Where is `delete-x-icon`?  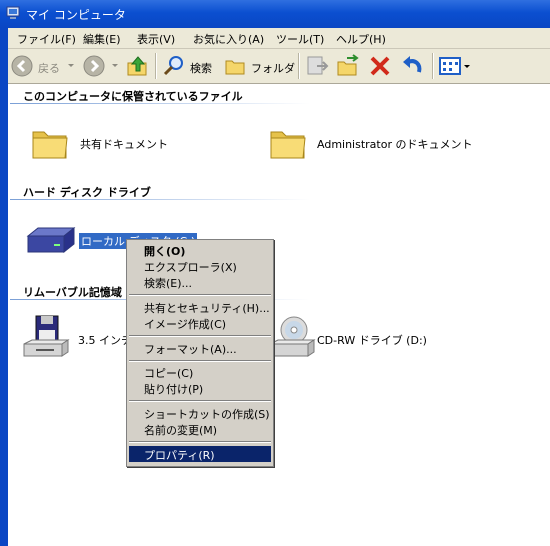 delete-x-icon is located at coordinates (380, 66).